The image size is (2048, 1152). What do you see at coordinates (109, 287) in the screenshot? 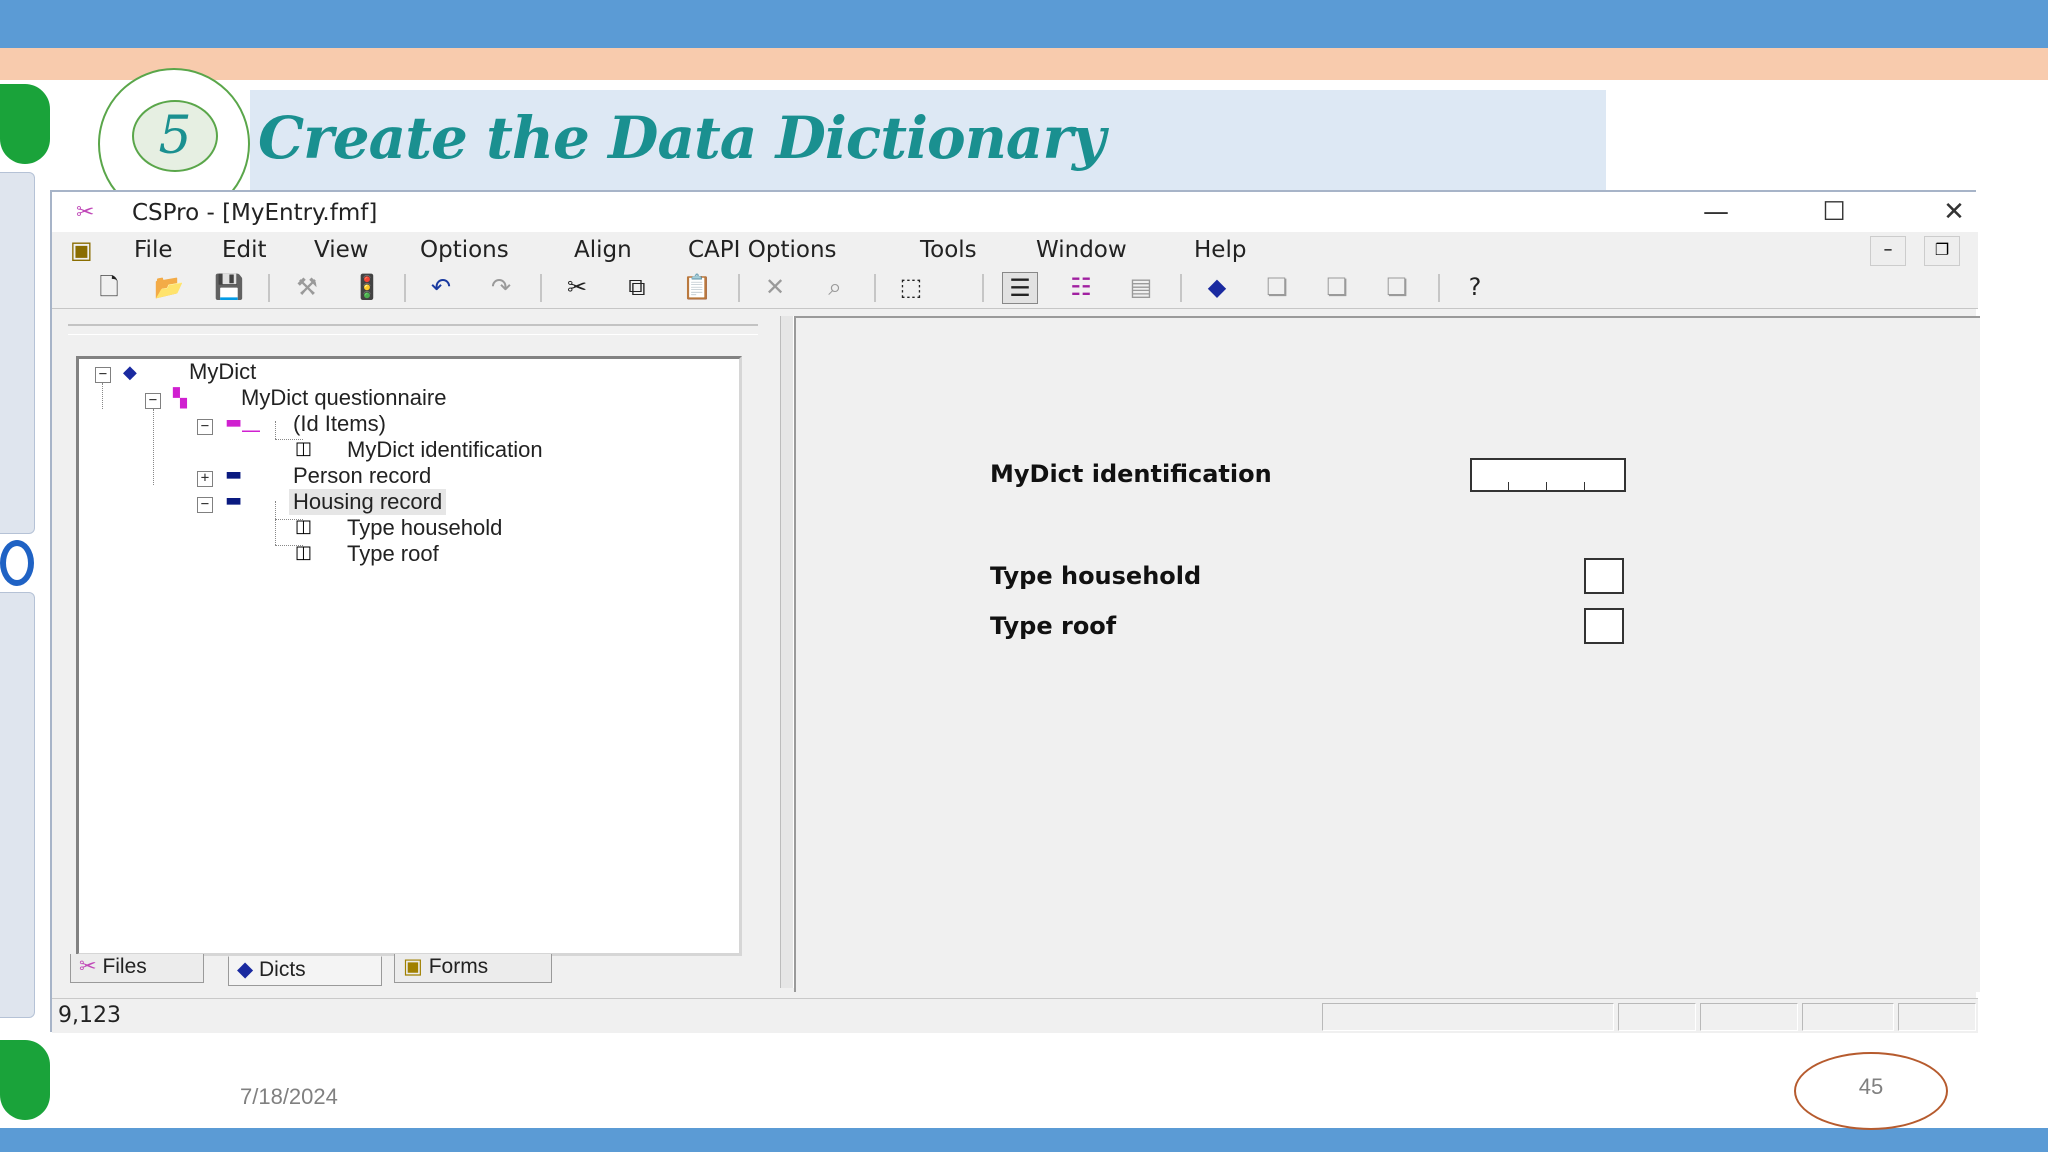
I see `new-icon: 🗋` at bounding box center [109, 287].